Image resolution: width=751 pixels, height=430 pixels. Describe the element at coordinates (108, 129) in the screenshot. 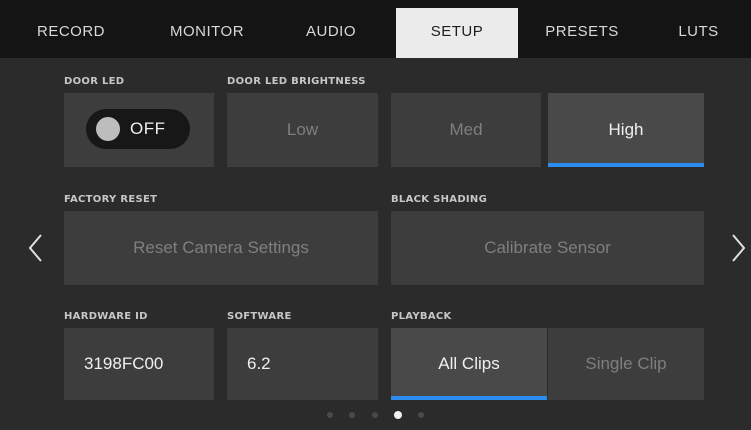

I see `toggle-knob` at that location.